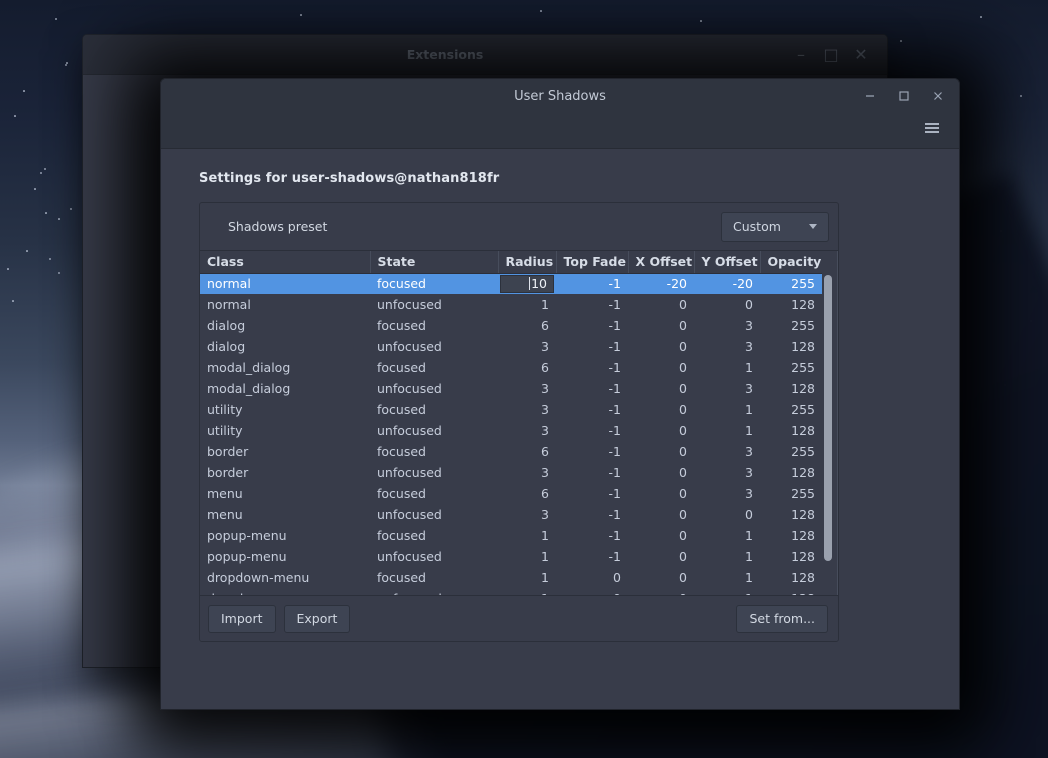 The height and width of the screenshot is (758, 1048). Describe the element at coordinates (790, 262) in the screenshot. I see `table-header-opacity: Opacity` at that location.